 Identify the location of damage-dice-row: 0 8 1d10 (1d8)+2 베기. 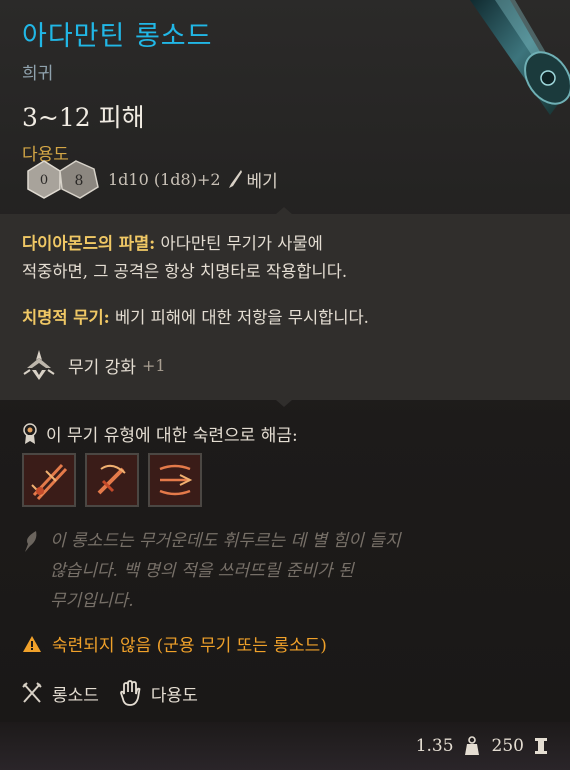
(151, 179).